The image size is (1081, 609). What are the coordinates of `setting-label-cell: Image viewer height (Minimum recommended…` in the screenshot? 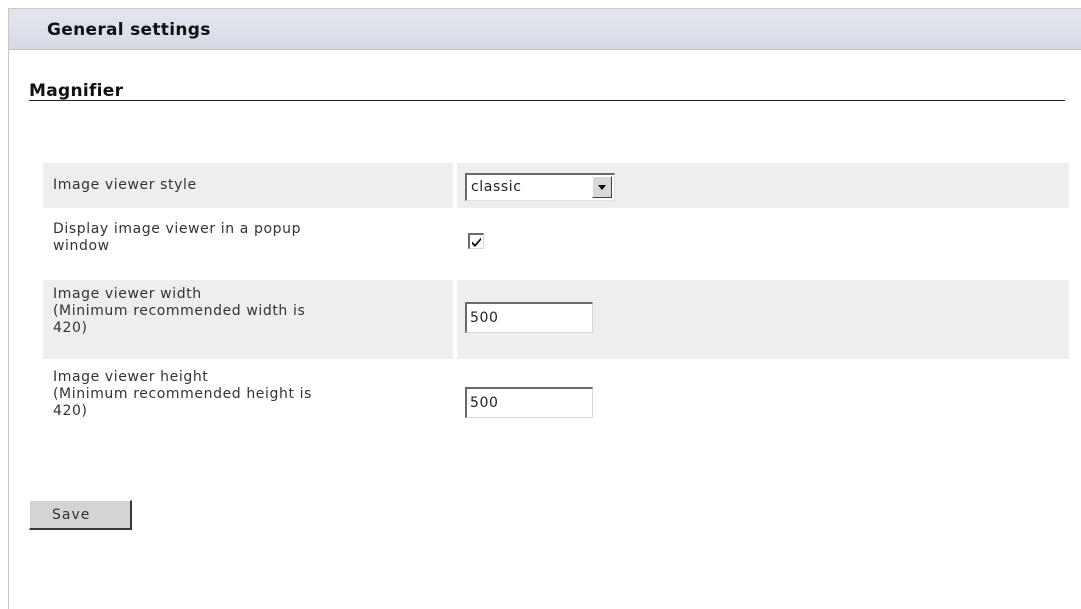 It's located at (248, 402).